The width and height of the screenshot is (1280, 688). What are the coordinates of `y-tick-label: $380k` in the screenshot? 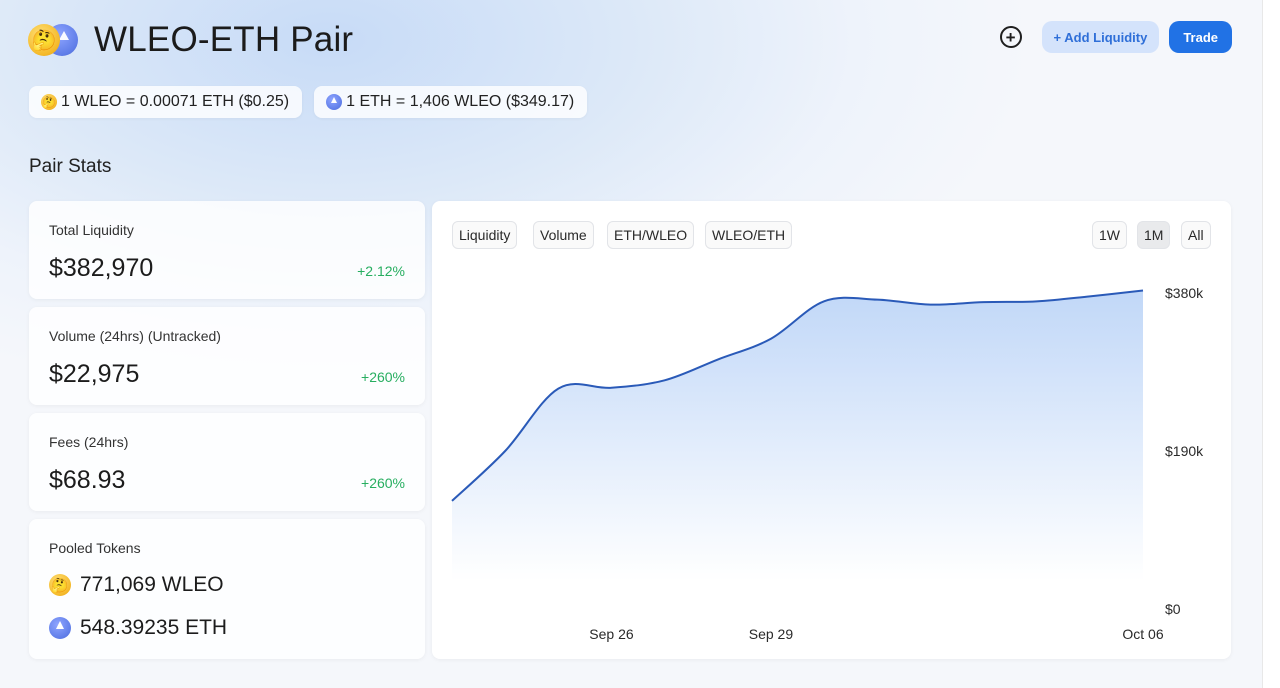 It's located at (1184, 293).